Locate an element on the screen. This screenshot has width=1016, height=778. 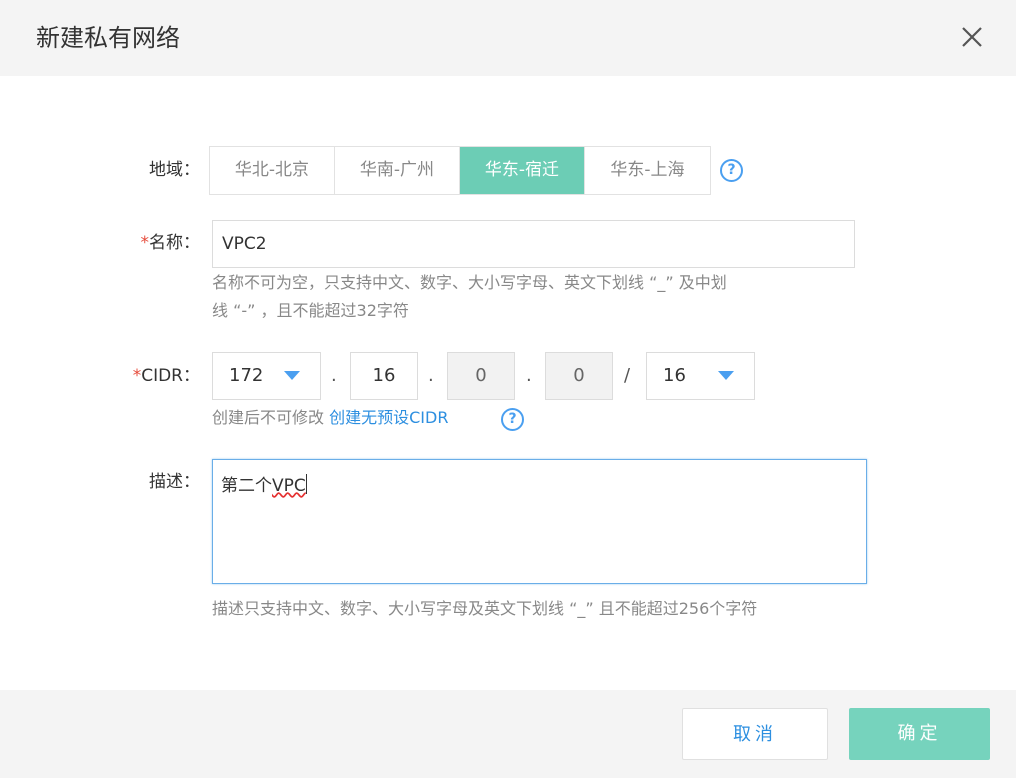
cidr-slash: / is located at coordinates (627, 375).